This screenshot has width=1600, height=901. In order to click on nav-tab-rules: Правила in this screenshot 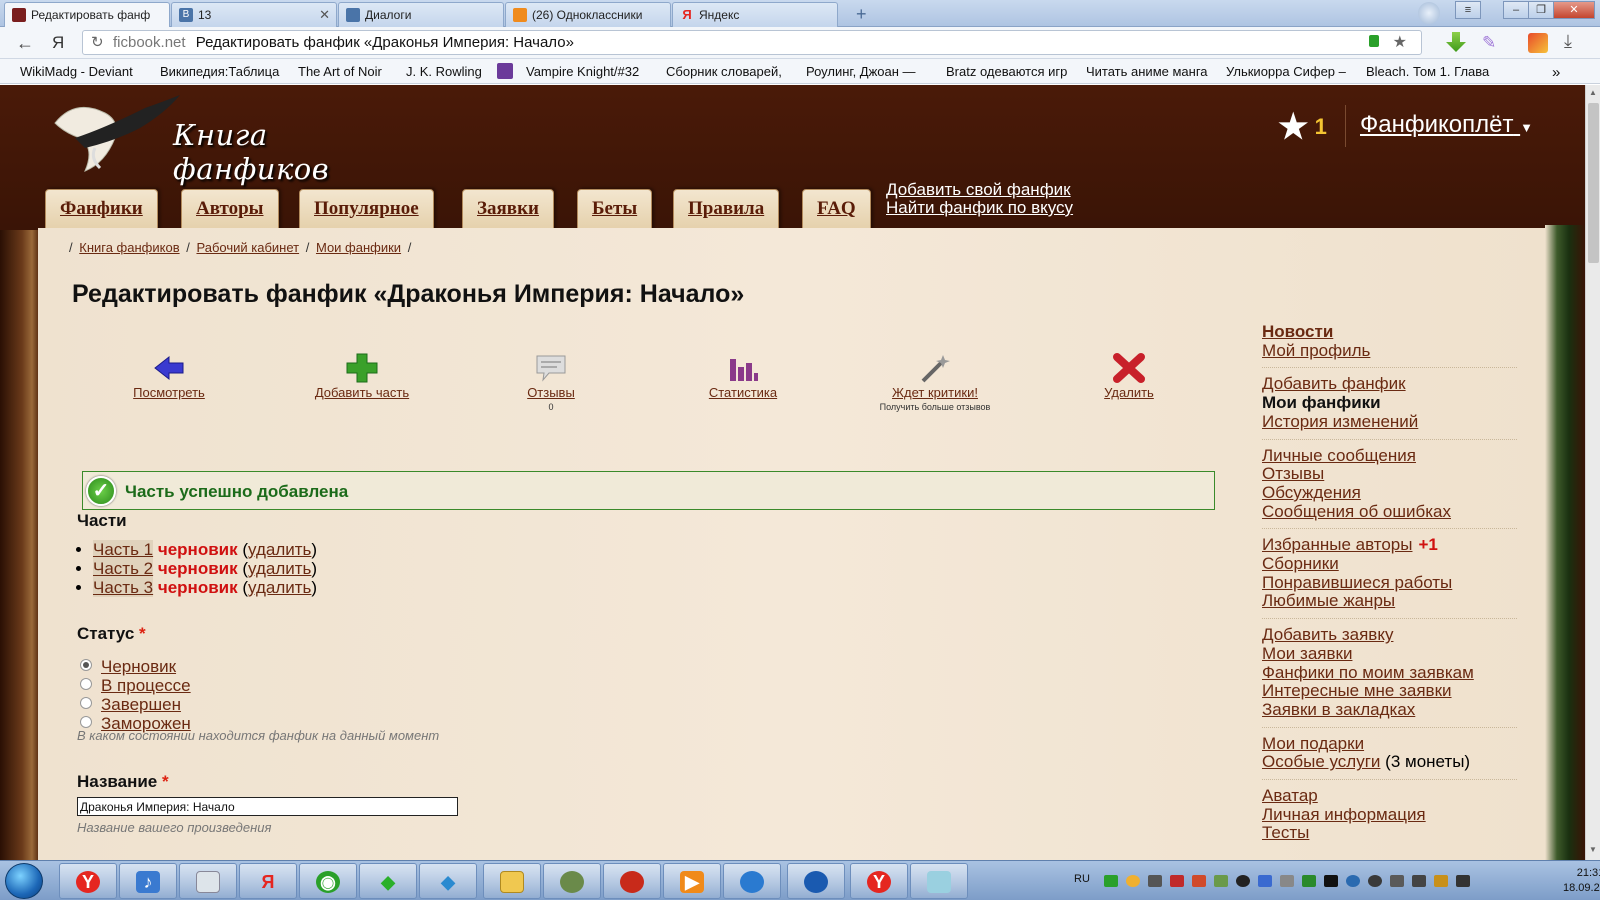, I will do `click(726, 211)`.